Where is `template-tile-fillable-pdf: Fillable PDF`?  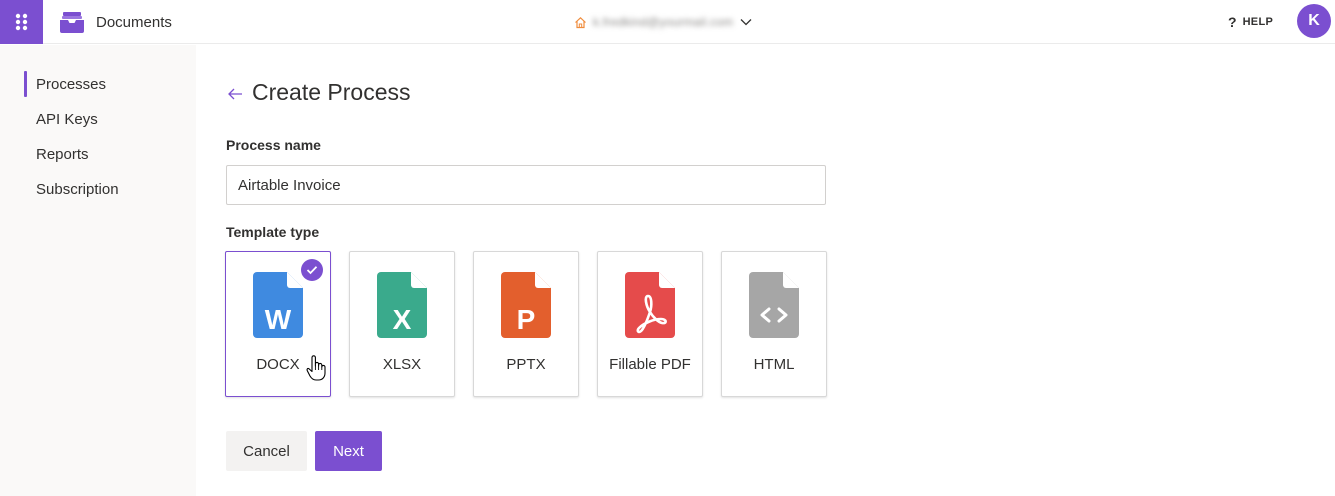 template-tile-fillable-pdf: Fillable PDF is located at coordinates (650, 324).